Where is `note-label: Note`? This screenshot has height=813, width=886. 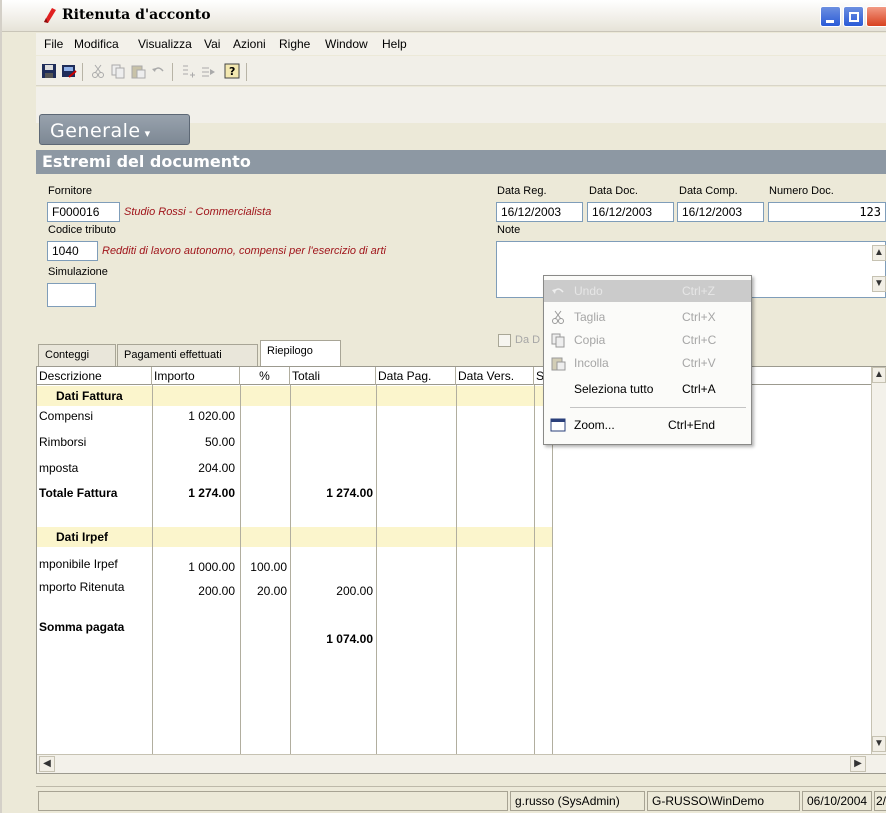 note-label: Note is located at coordinates (509, 230).